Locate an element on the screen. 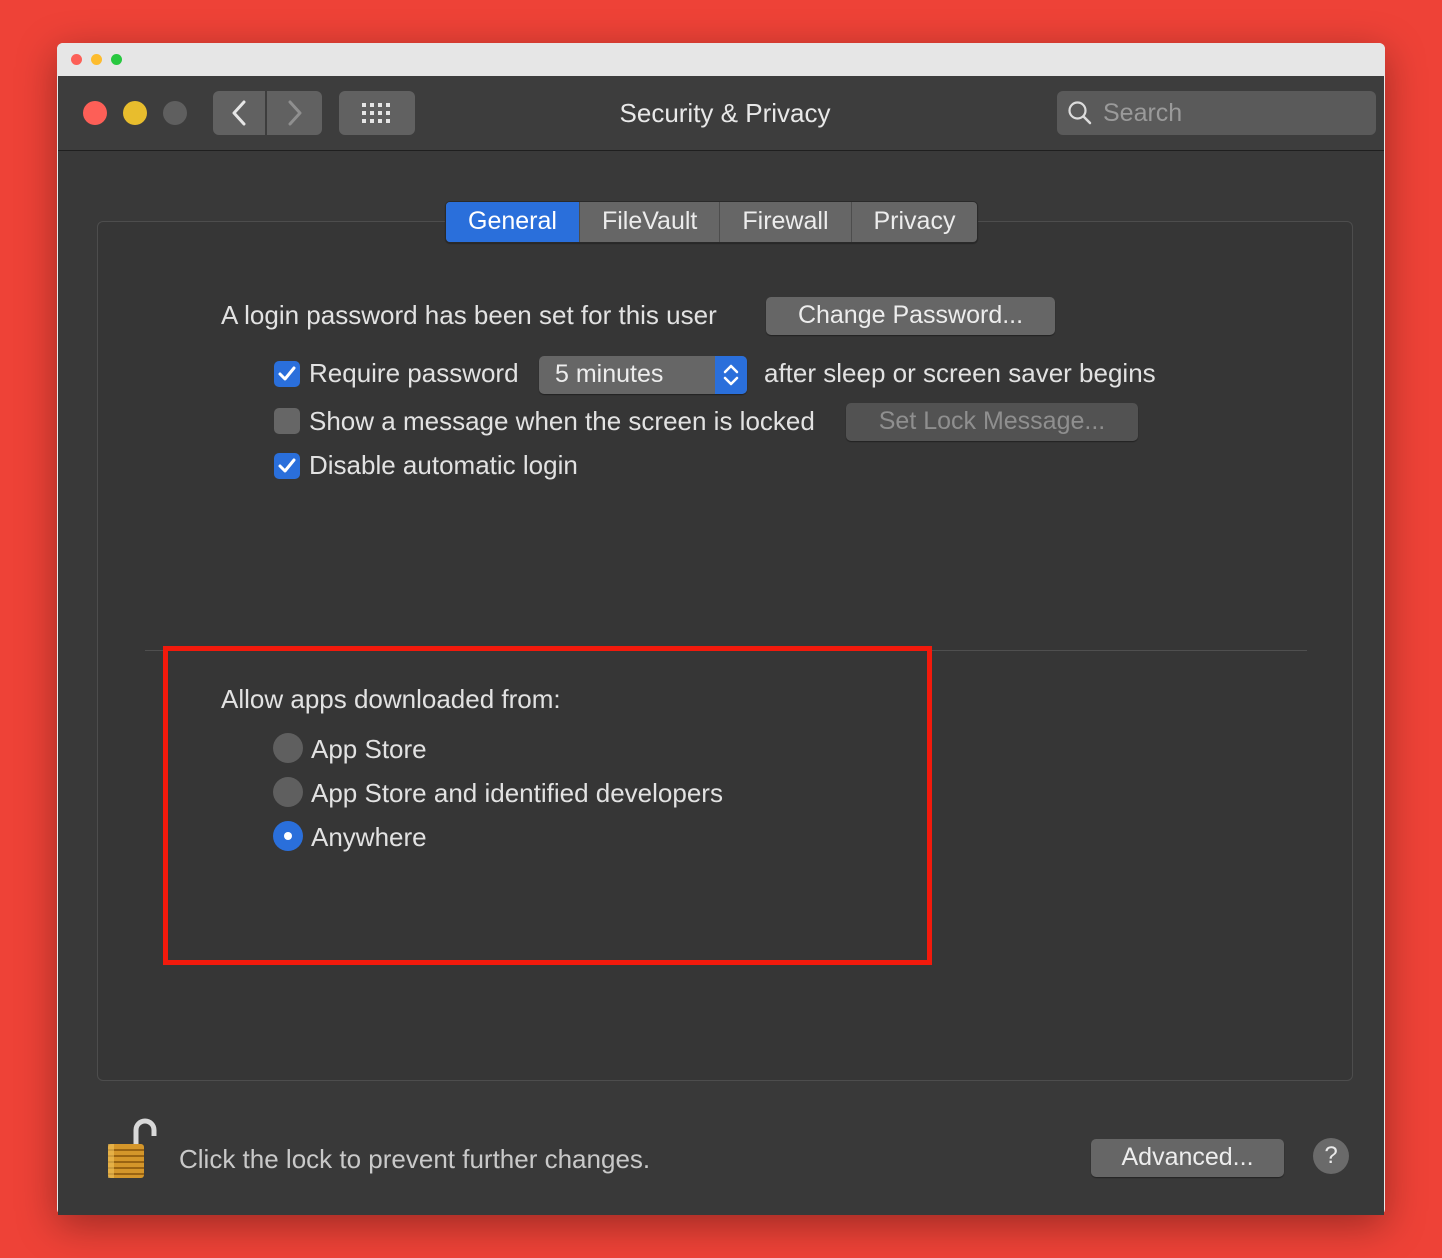 The width and height of the screenshot is (1442, 1258). lock-button is located at coordinates (130, 1148).